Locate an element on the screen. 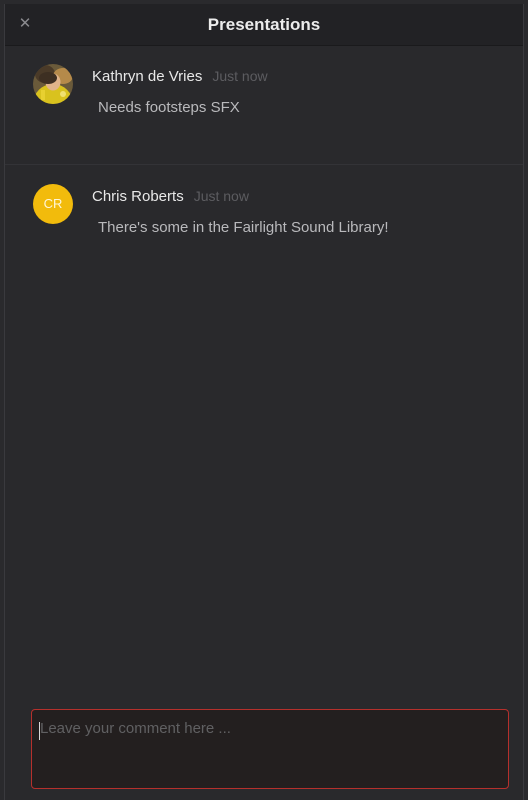  user-photo-icon is located at coordinates (53, 84).